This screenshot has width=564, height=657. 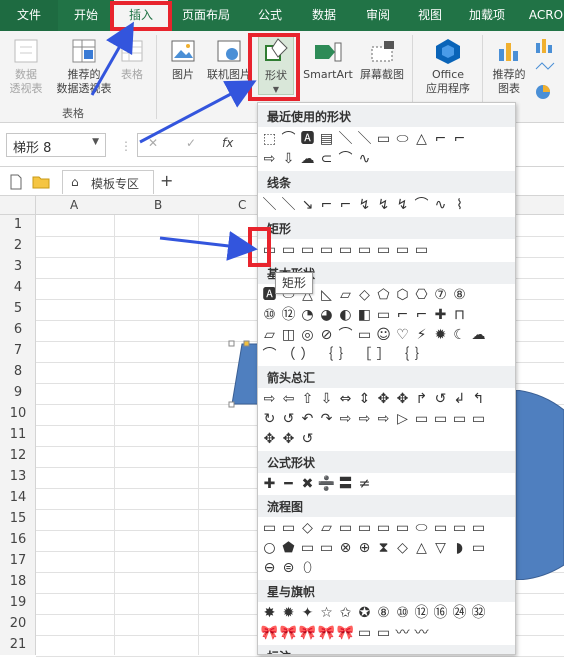 What do you see at coordinates (198, 112) in the screenshot?
I see `arrow-to-shapes` at bounding box center [198, 112].